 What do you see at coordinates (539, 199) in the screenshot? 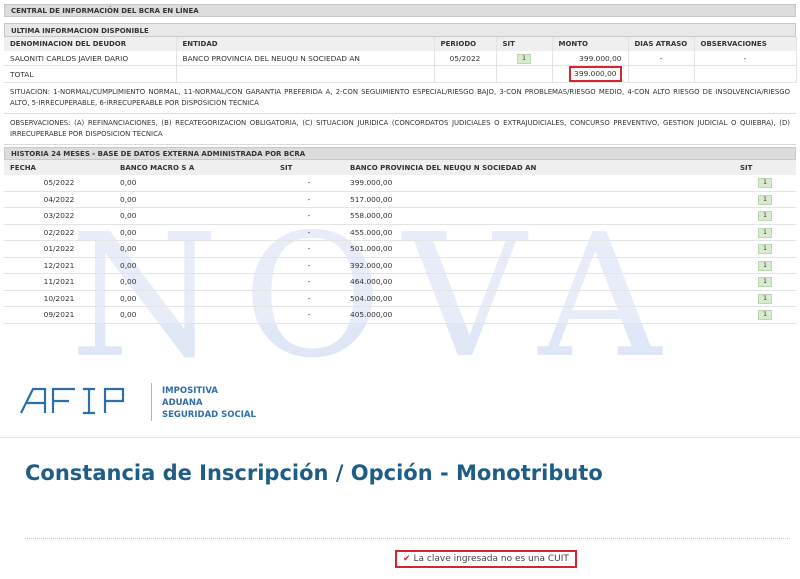
I see `history-provincia: 517.000,00` at bounding box center [539, 199].